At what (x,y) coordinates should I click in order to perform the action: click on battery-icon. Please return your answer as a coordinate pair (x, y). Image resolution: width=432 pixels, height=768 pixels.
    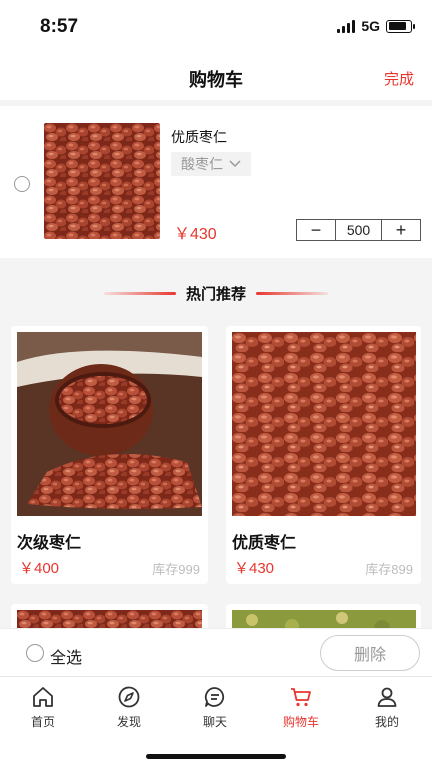
    Looking at the image, I should click on (400, 26).